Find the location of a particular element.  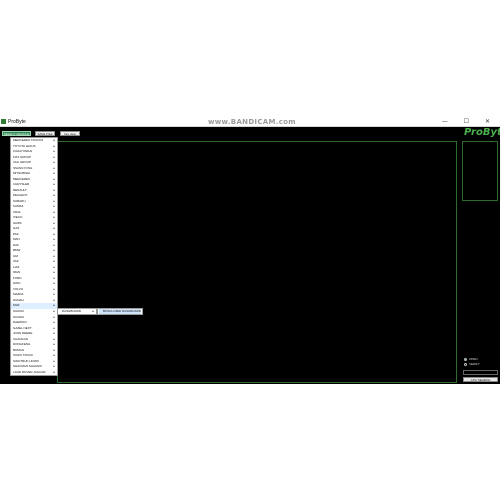

menu-item-label: ISUZU TRUCK is located at coordinates (23, 355).